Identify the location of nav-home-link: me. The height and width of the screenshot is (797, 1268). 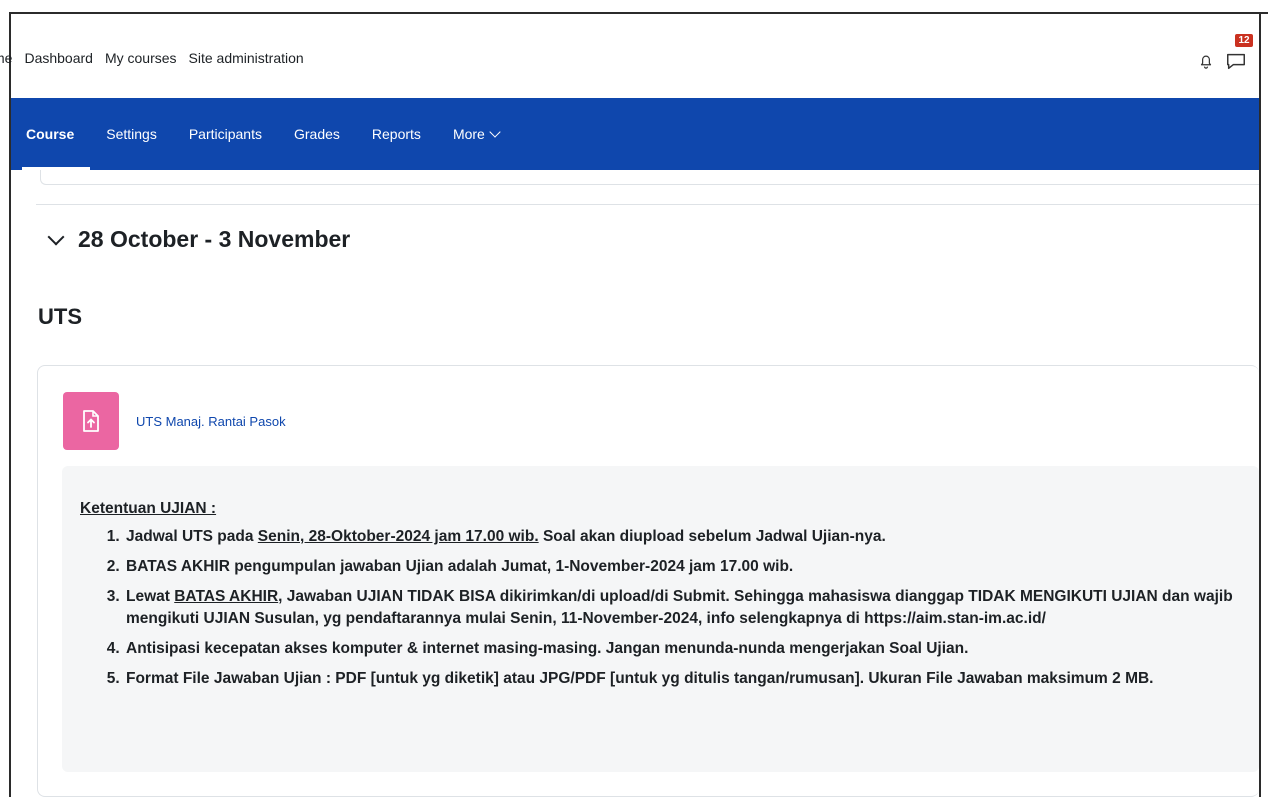
(6, 58).